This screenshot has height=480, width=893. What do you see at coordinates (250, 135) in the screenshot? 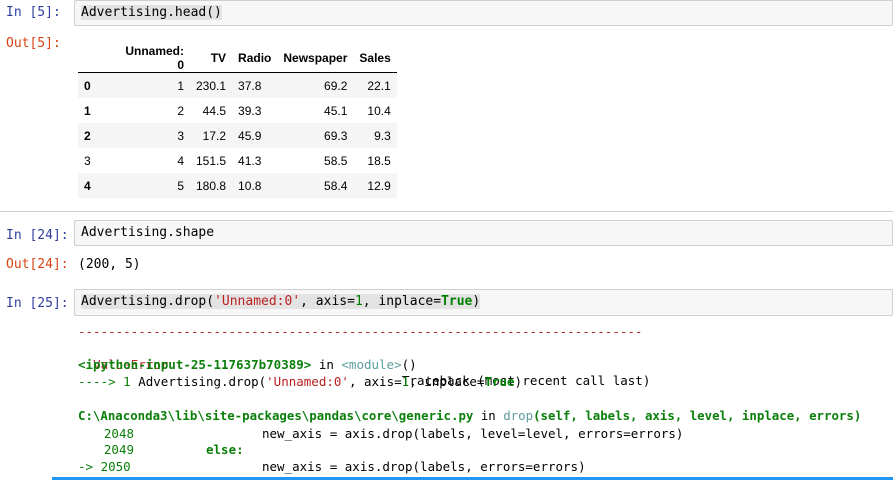
I see `cell-radio: 45.9` at bounding box center [250, 135].